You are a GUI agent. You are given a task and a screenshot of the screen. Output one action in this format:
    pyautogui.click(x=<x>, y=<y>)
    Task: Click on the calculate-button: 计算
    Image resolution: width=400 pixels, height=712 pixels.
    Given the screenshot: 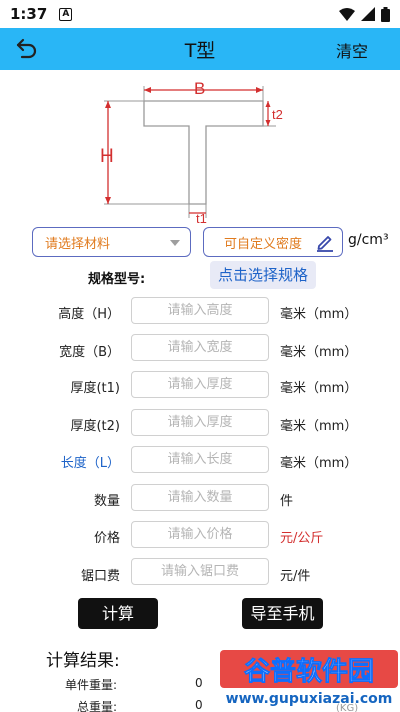 What is the action you would take?
    pyautogui.click(x=118, y=613)
    